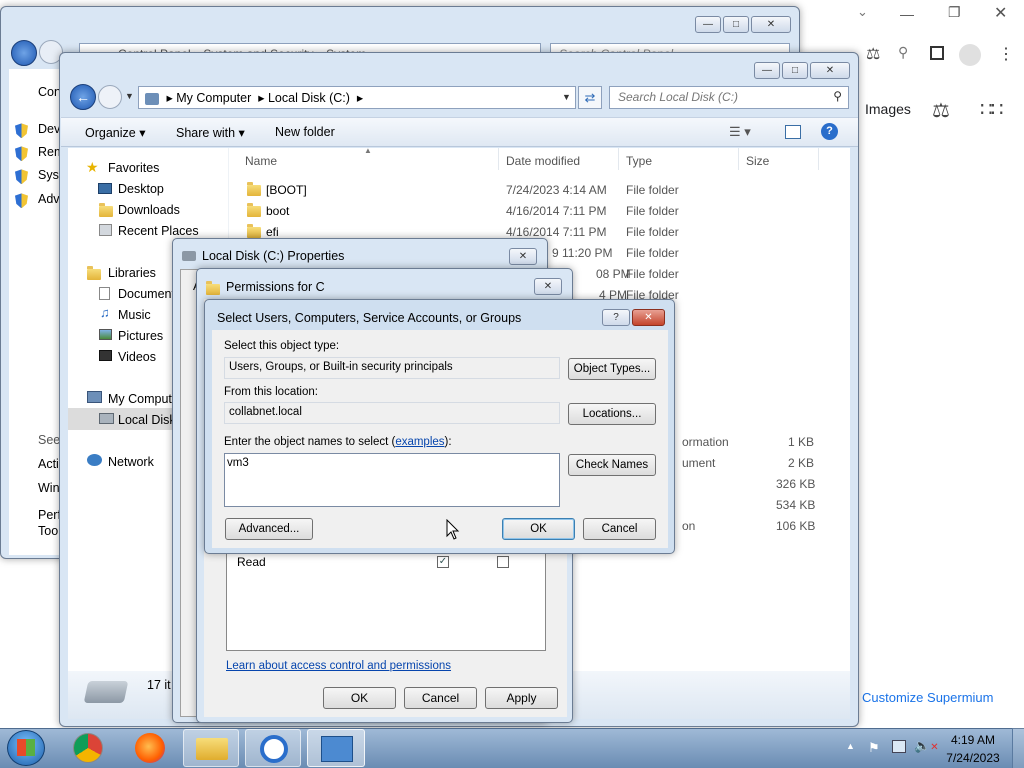 This screenshot has width=1024, height=768. Describe the element at coordinates (440, 698) in the screenshot. I see `properties-cancel-button: Cancel` at that location.